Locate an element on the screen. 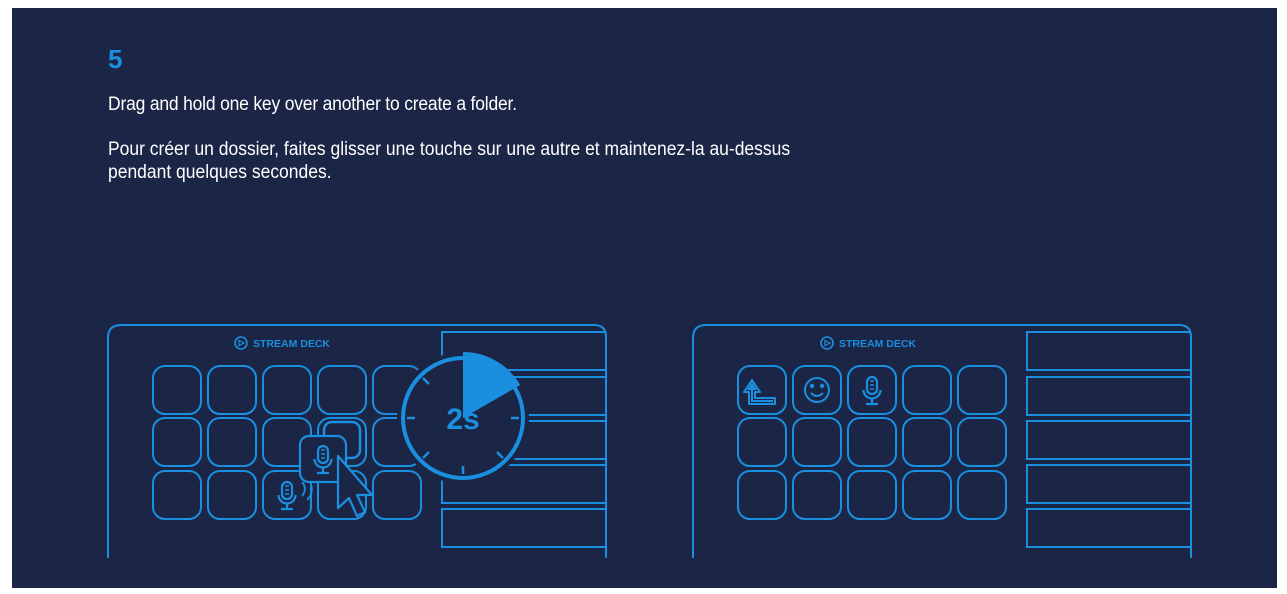  timer-label: 2s is located at coordinates (462, 419).